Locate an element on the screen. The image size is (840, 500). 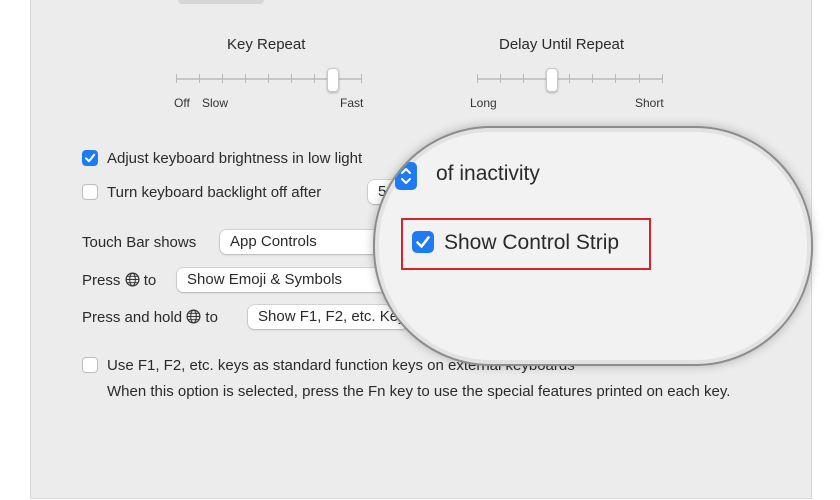
delay-repeat-slider is located at coordinates (570, 81).